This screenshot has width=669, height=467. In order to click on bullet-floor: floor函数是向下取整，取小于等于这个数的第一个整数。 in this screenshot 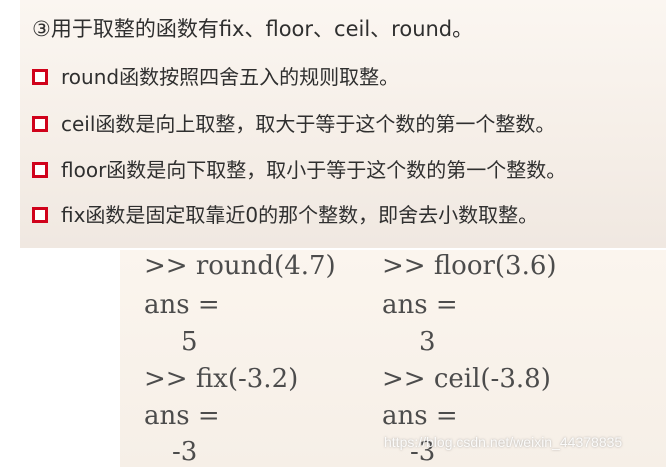, I will do `click(299, 168)`.